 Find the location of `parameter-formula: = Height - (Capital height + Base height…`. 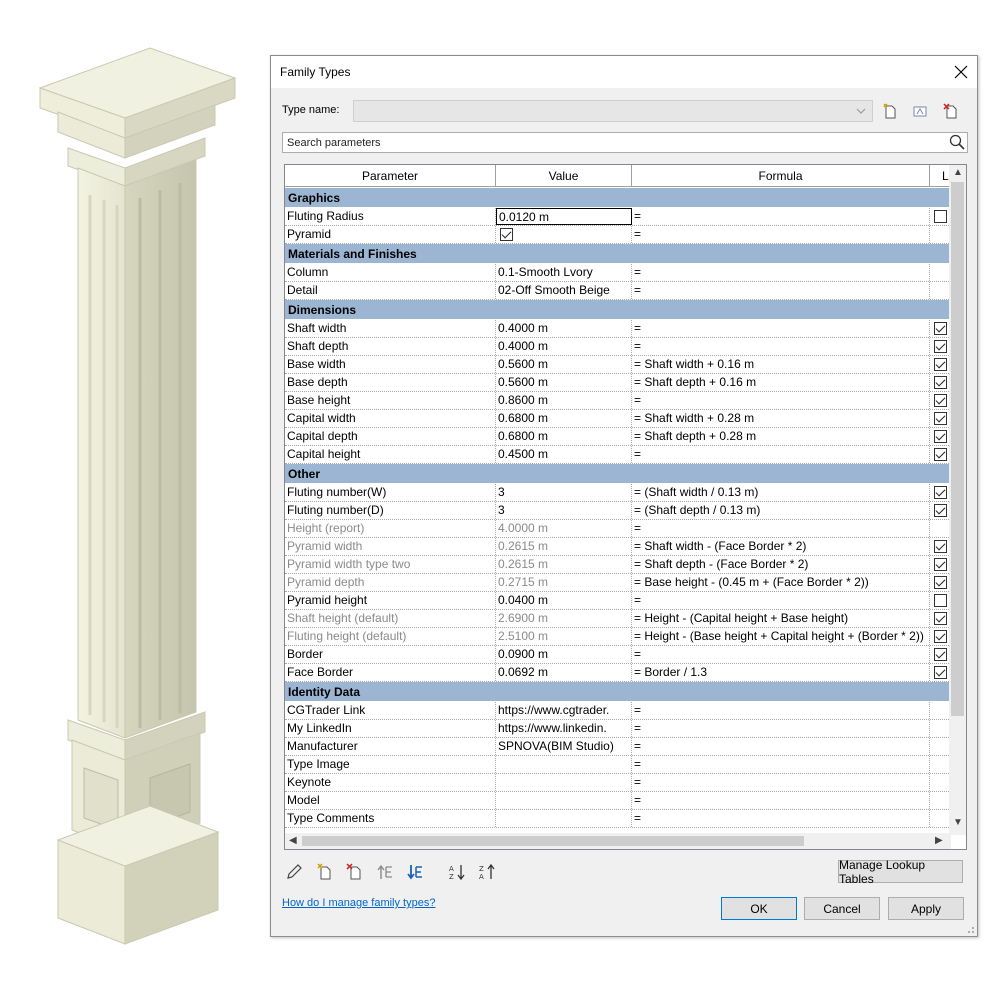

parameter-formula: = Height - (Capital height + Base height… is located at coordinates (781, 618).